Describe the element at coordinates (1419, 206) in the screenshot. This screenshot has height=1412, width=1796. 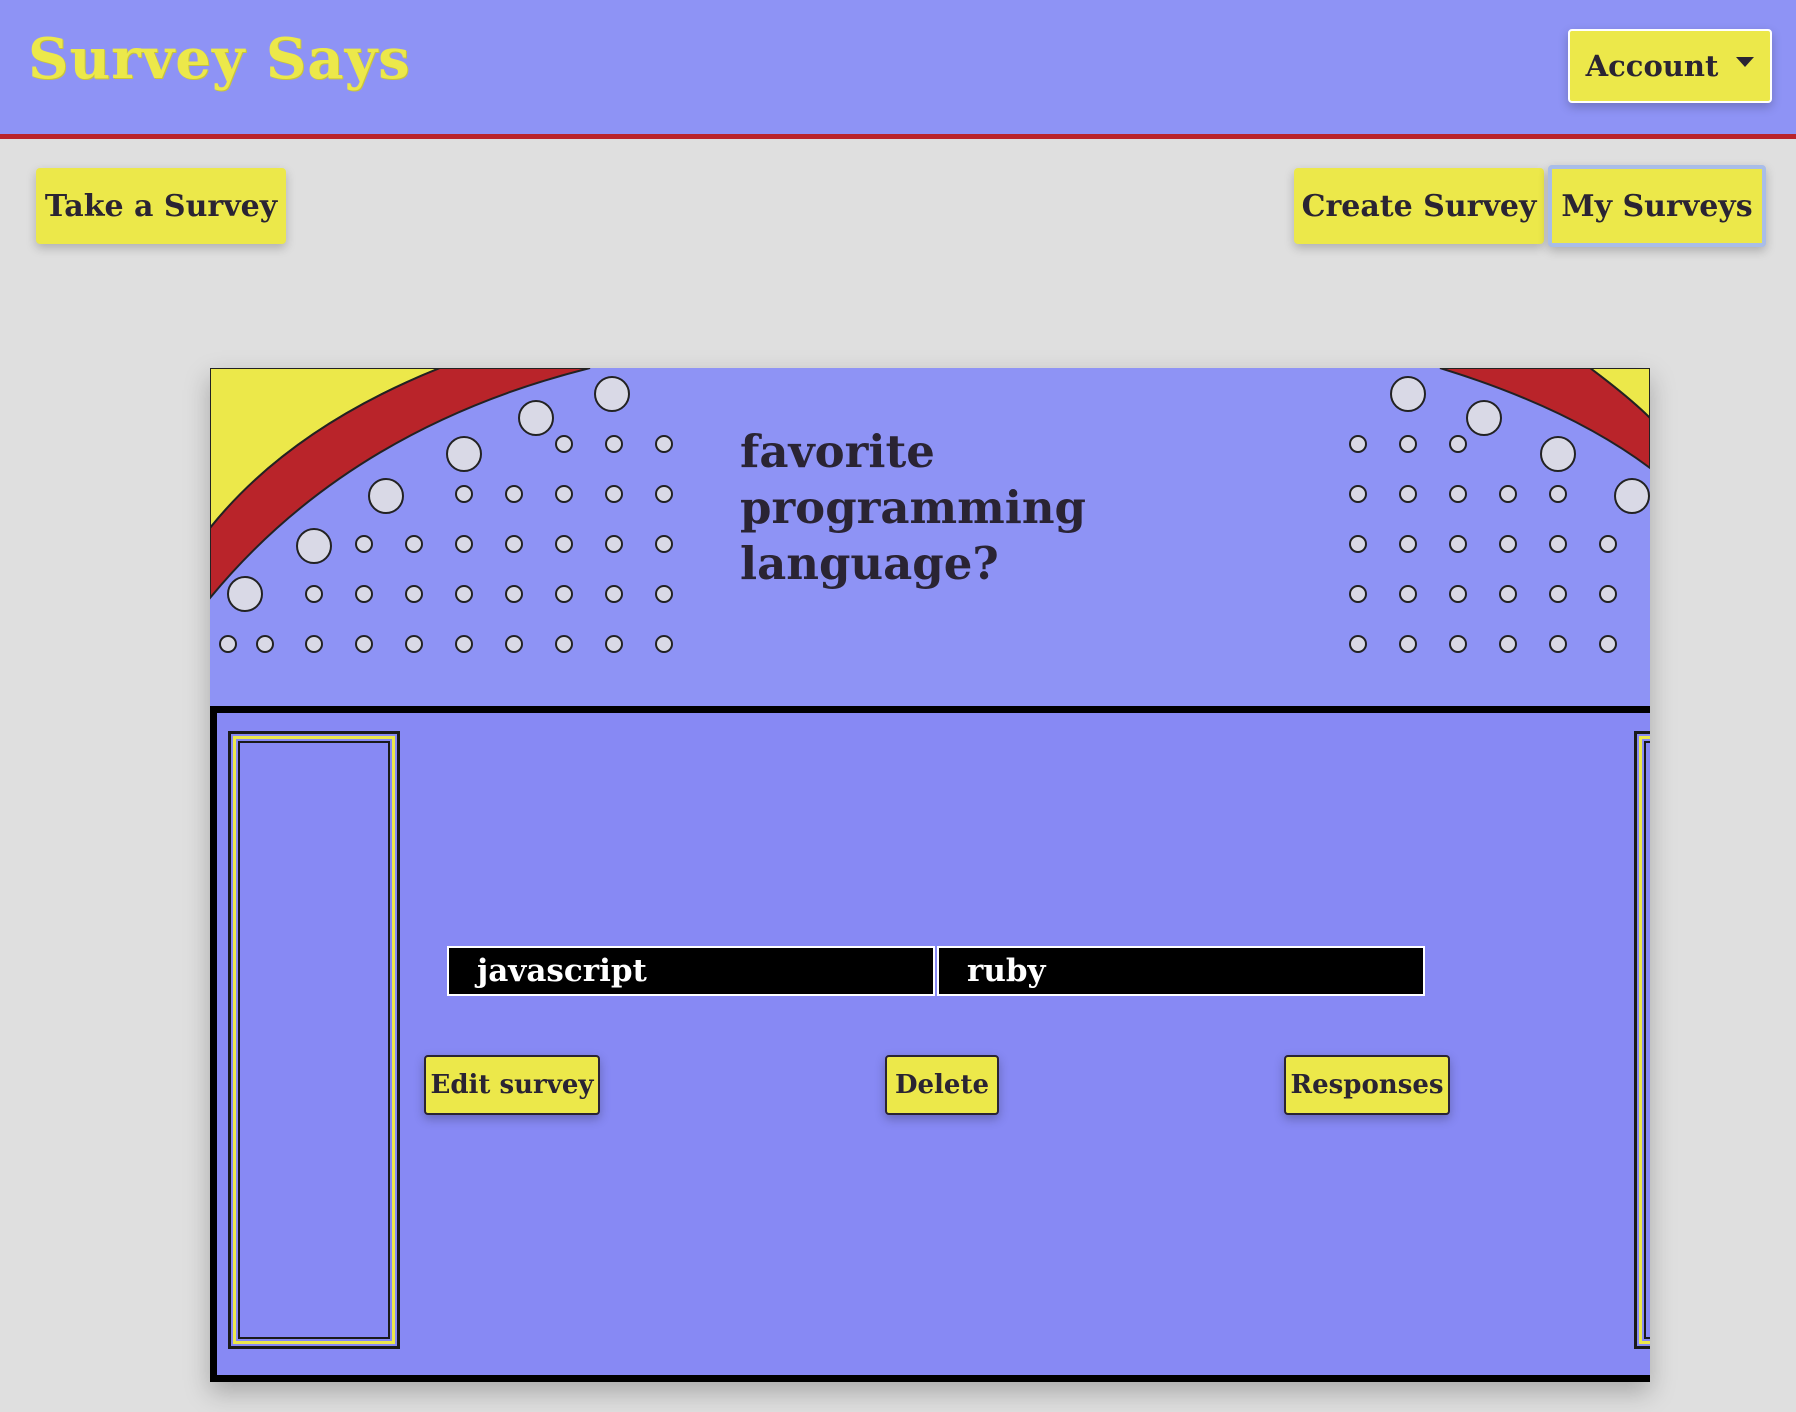
I see `create-survey-button: Create Survey` at that location.